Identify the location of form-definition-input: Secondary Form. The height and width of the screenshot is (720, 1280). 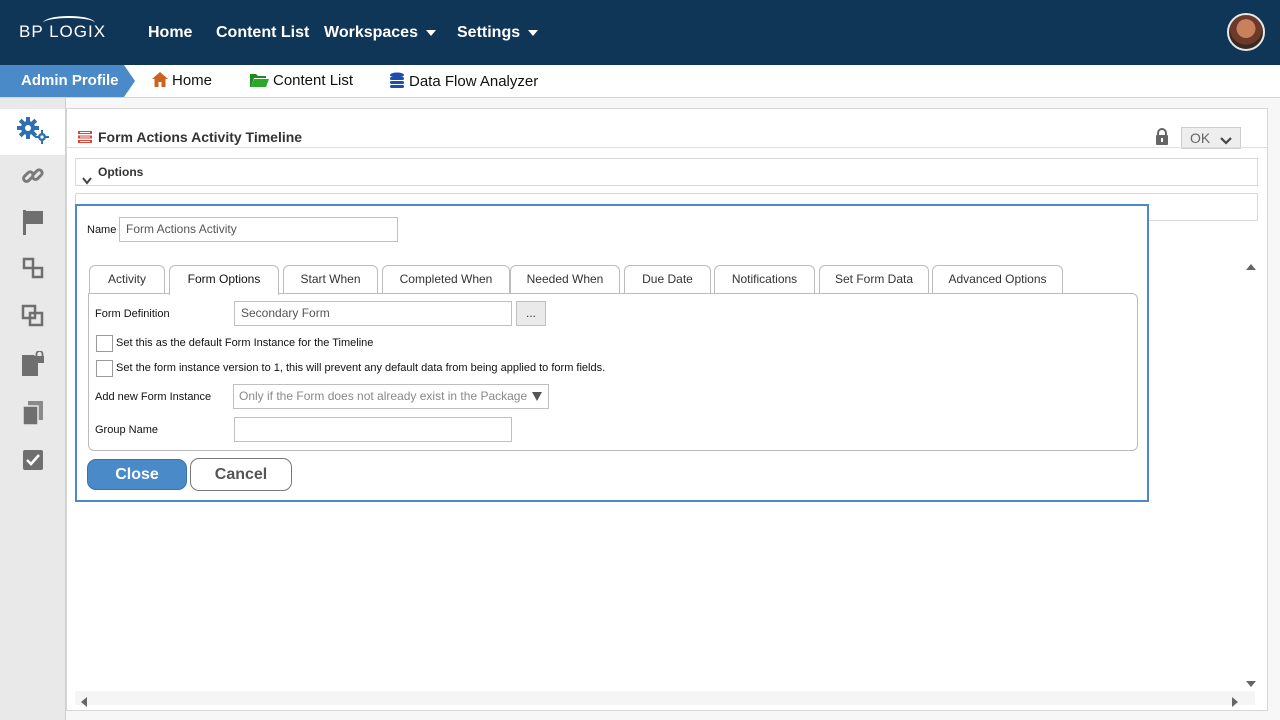
(373, 313).